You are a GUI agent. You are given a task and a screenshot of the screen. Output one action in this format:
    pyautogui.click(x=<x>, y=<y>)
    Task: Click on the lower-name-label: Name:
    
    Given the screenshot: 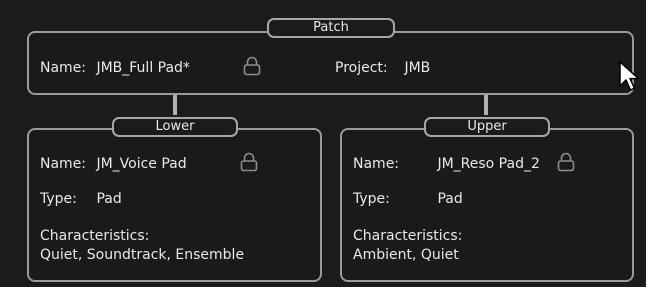 What is the action you would take?
    pyautogui.click(x=63, y=164)
    